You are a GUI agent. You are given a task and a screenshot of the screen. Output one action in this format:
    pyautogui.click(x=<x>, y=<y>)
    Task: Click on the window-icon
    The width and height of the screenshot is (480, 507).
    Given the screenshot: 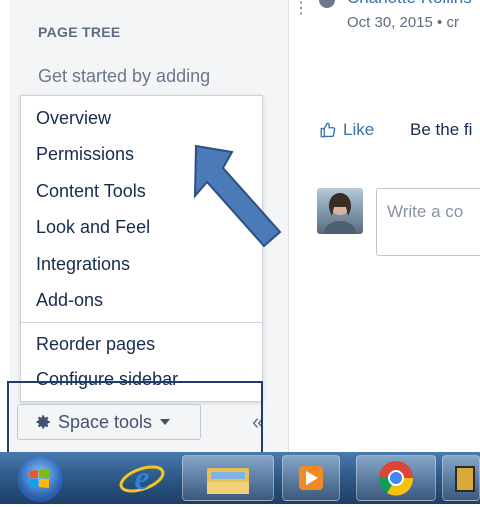 What is the action you would take?
    pyautogui.click(x=465, y=479)
    